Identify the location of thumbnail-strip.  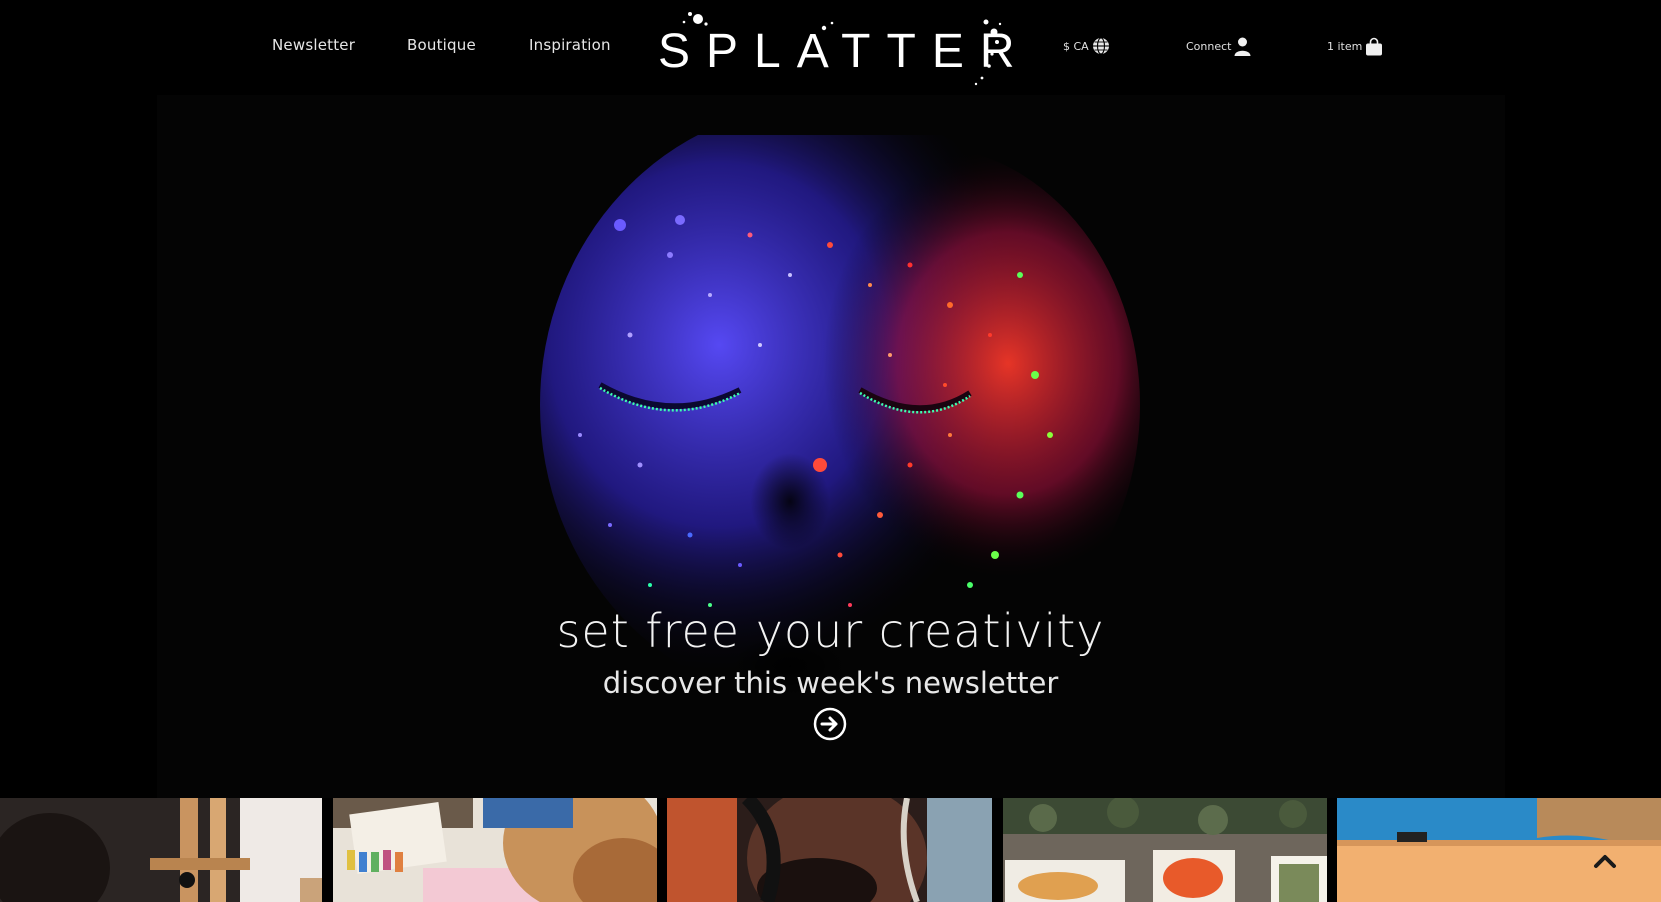
(830, 850).